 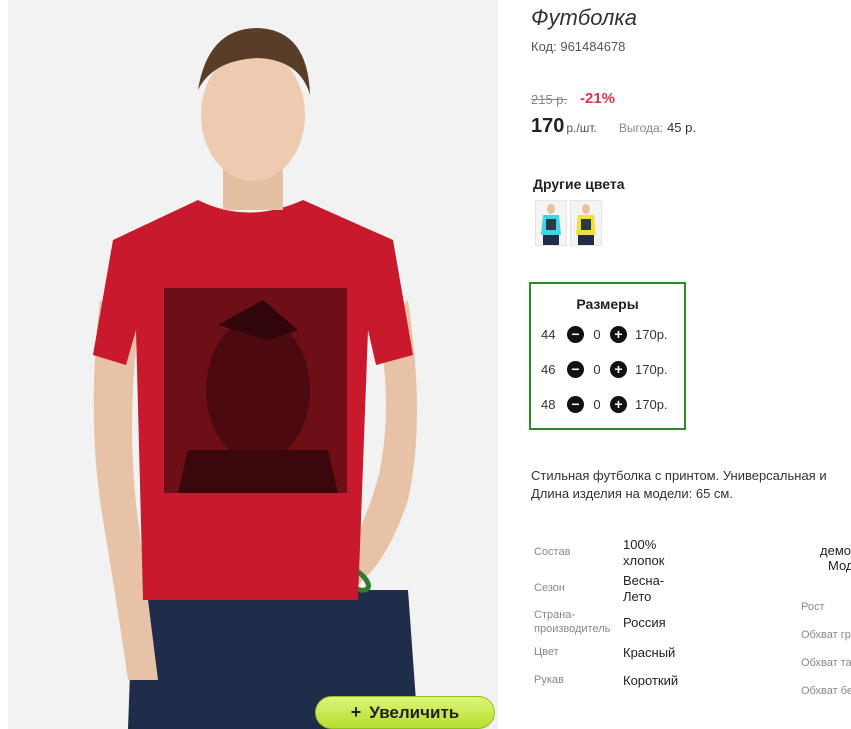 What do you see at coordinates (826, 635) in the screenshot?
I see `model-param-chest: Обхват гр` at bounding box center [826, 635].